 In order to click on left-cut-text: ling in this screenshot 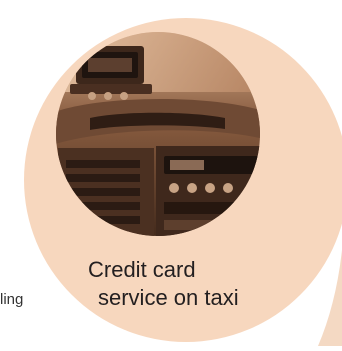, I will do `click(12, 299)`.